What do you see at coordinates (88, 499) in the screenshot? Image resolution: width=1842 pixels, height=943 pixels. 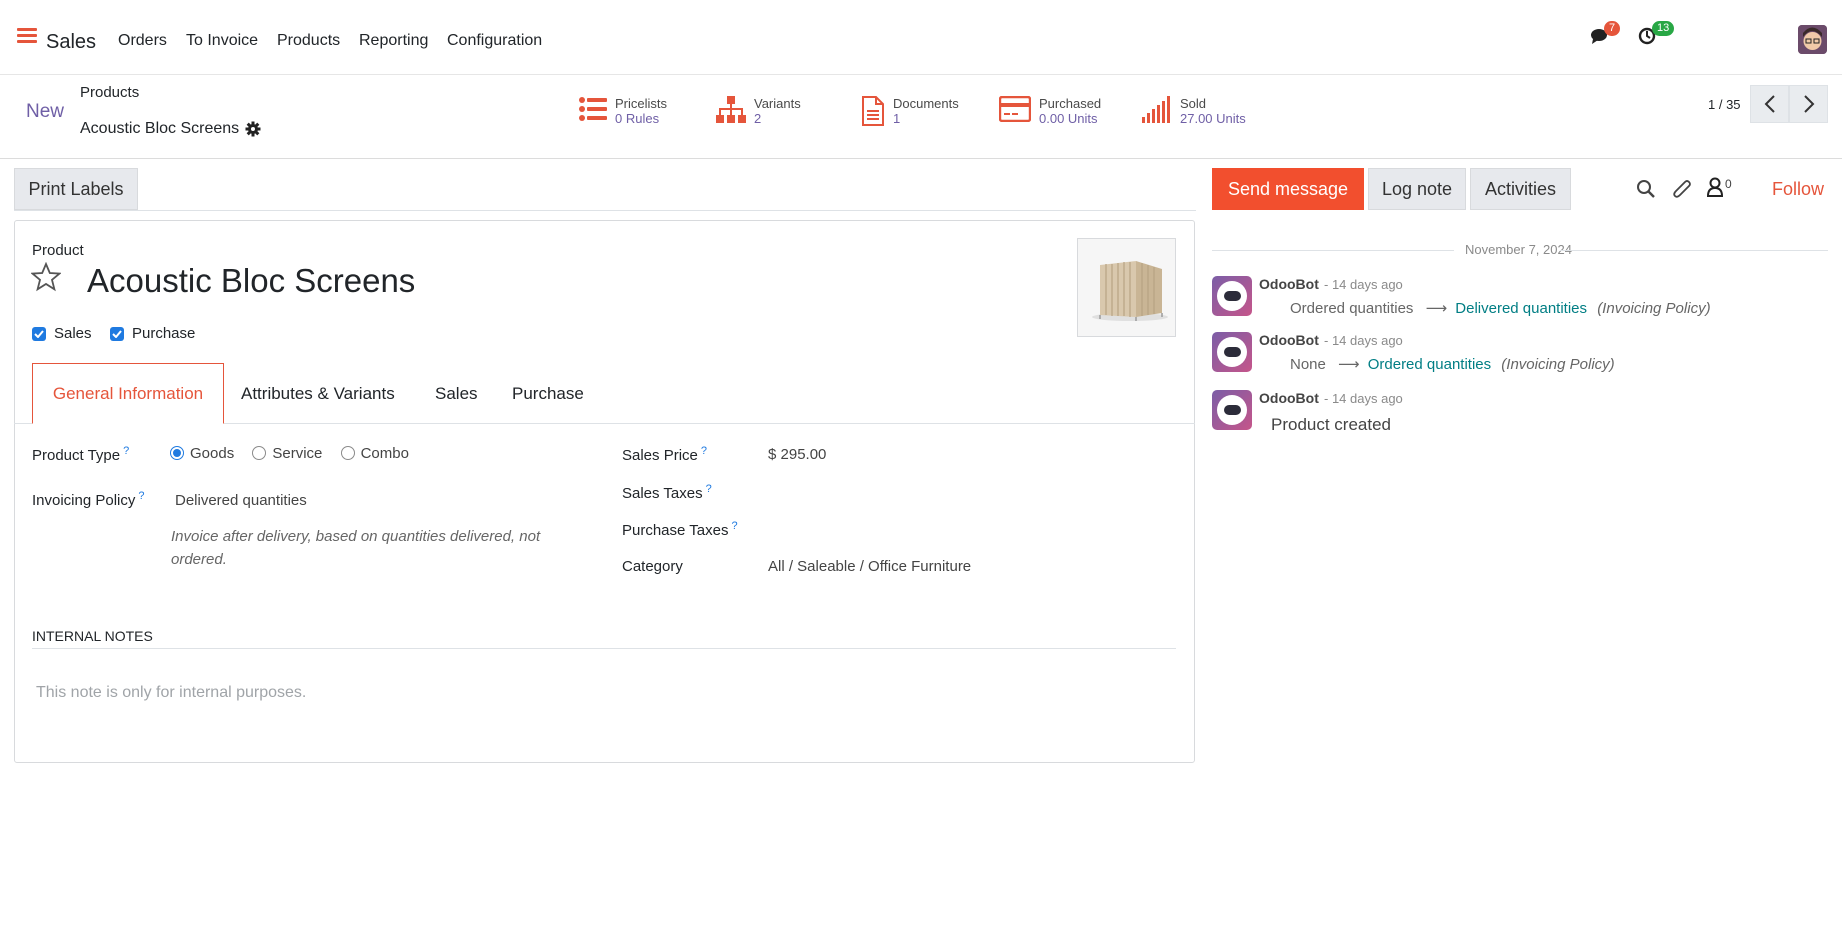 I see `invoicing-policy-label: Invoicing Policy?` at bounding box center [88, 499].